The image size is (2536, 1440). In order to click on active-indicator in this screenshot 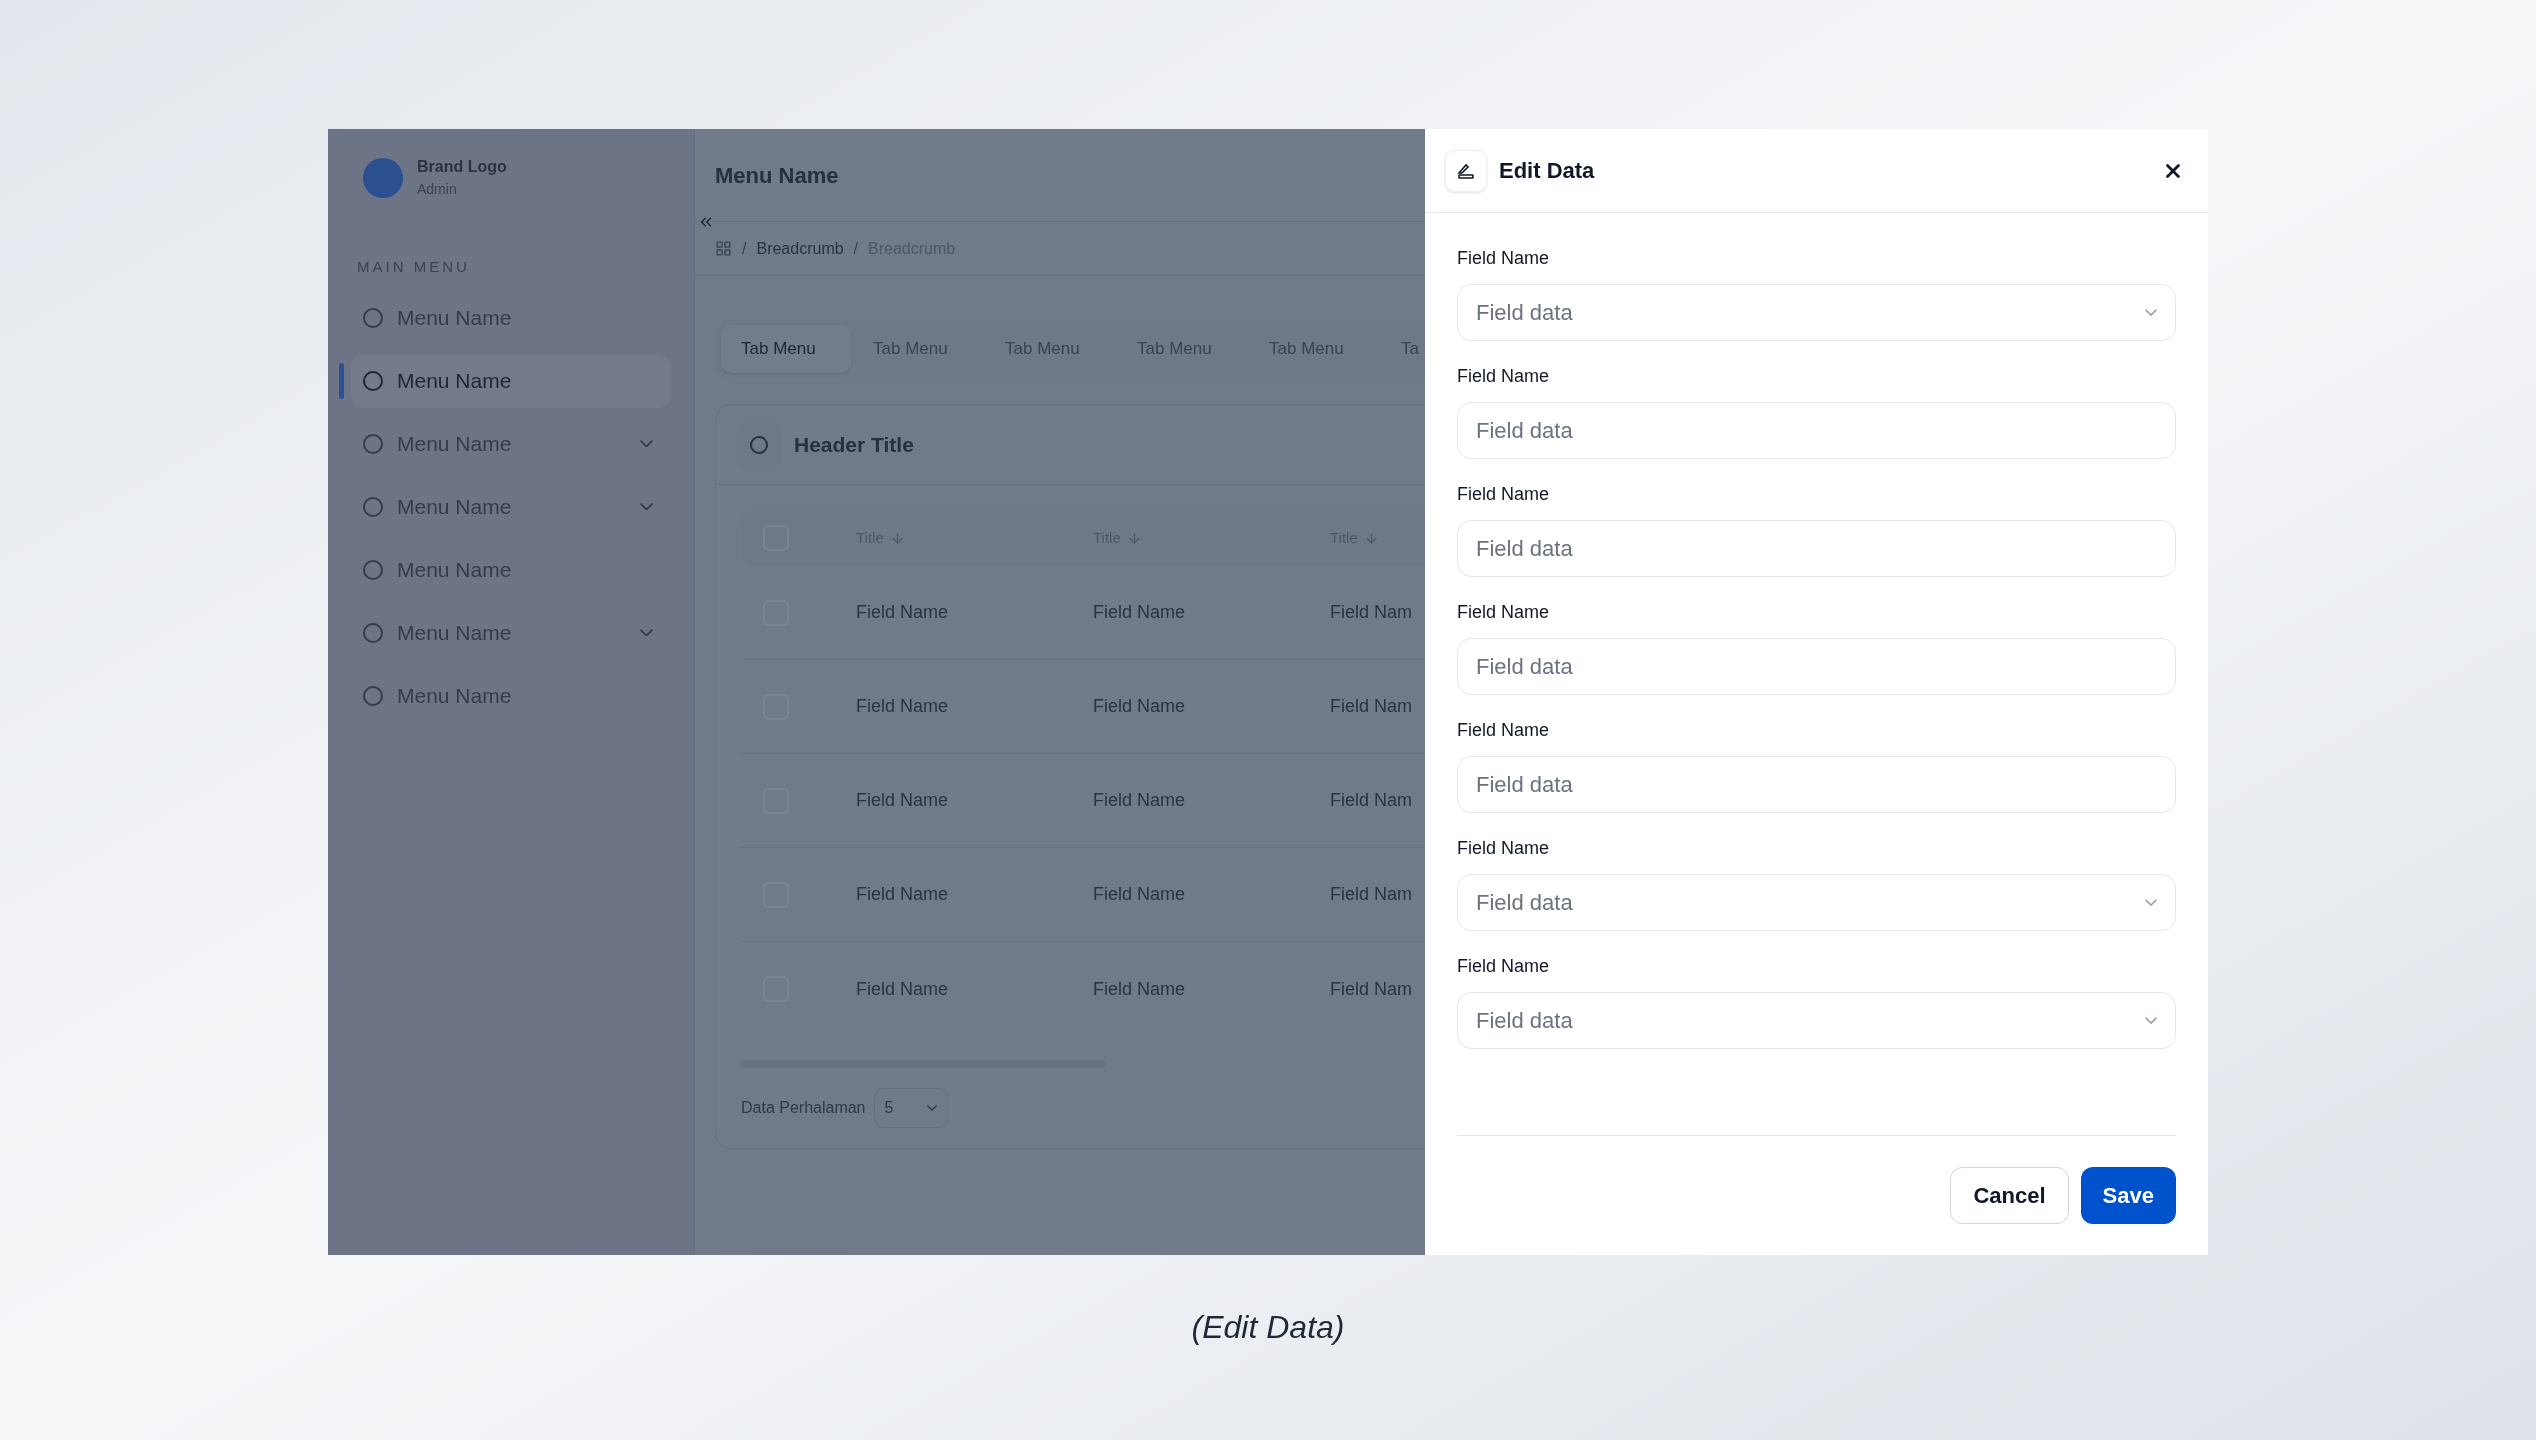, I will do `click(341, 380)`.